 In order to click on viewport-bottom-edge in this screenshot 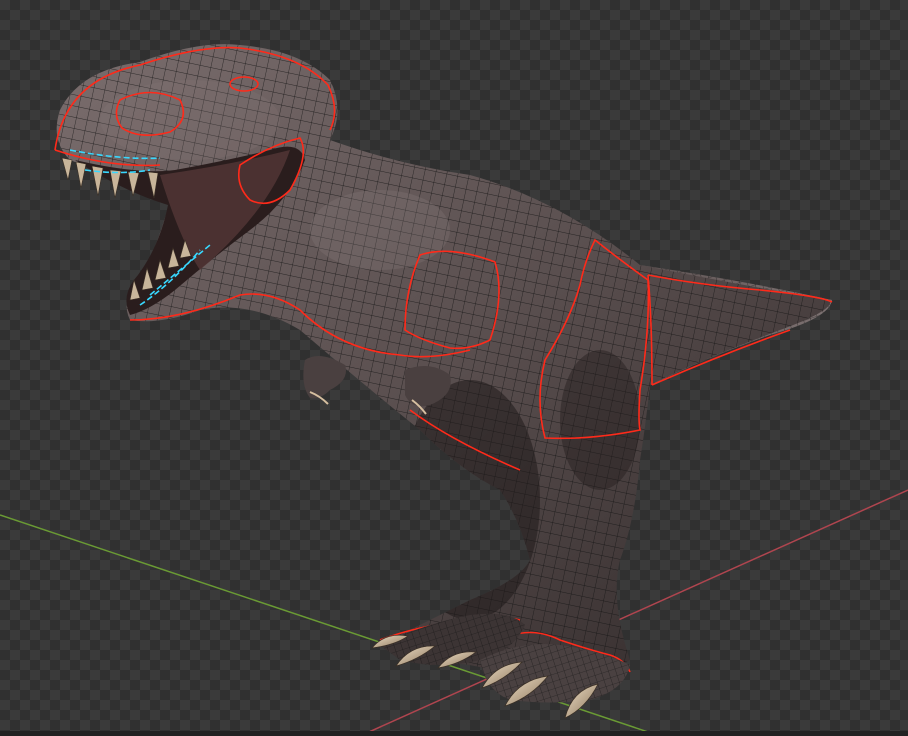, I will do `click(454, 733)`.